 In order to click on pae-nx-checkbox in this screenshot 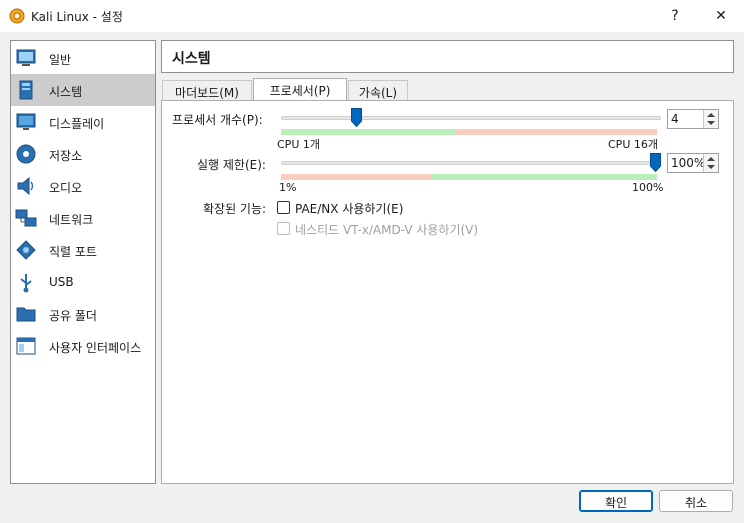, I will do `click(283, 207)`.